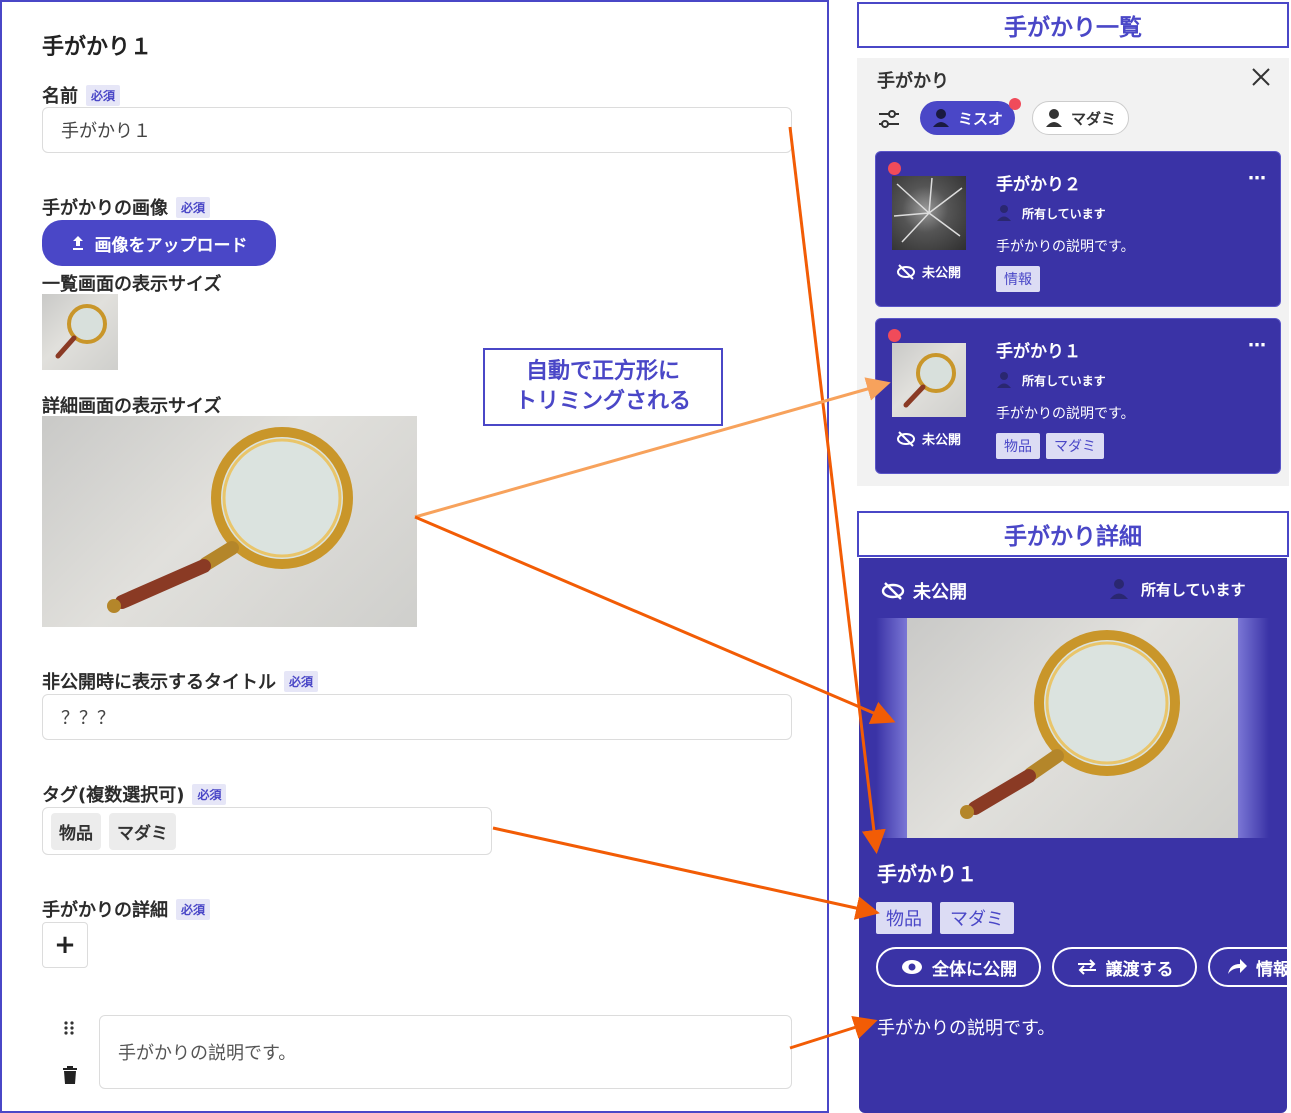  I want to click on filter-pill-label: ミスオ, so click(981, 118).